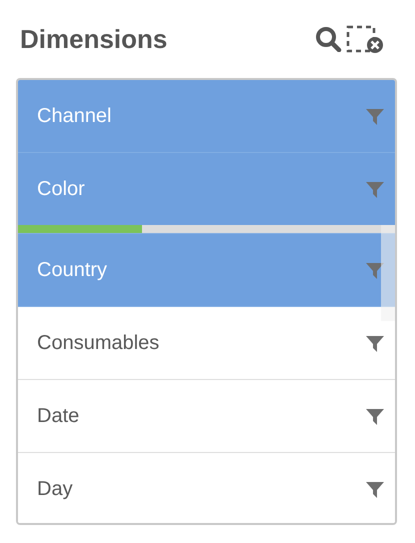 This screenshot has height=543, width=415. Describe the element at coordinates (365, 39) in the screenshot. I see `clear-selections-icon` at that location.